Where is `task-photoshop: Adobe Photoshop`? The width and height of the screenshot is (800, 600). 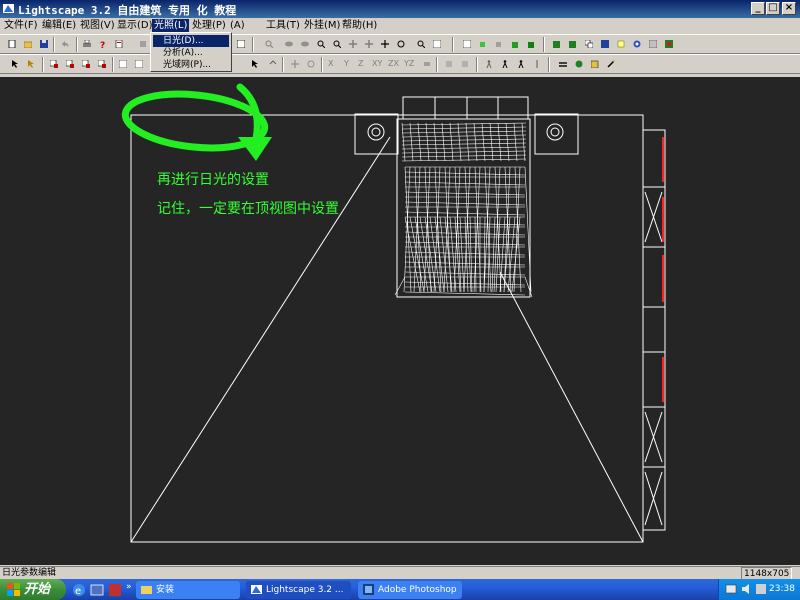 task-photoshop: Adobe Photoshop is located at coordinates (410, 590).